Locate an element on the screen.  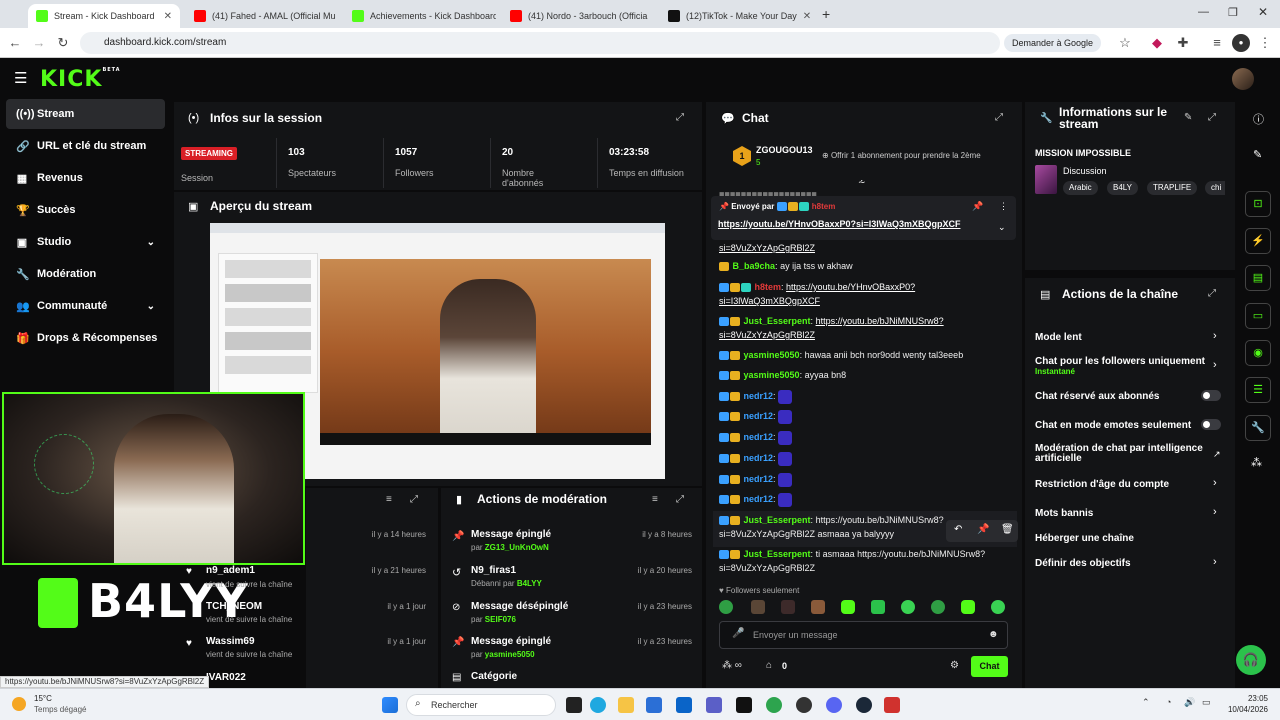
clock-date: 10/04/2026 is located at coordinates (1242, 709).